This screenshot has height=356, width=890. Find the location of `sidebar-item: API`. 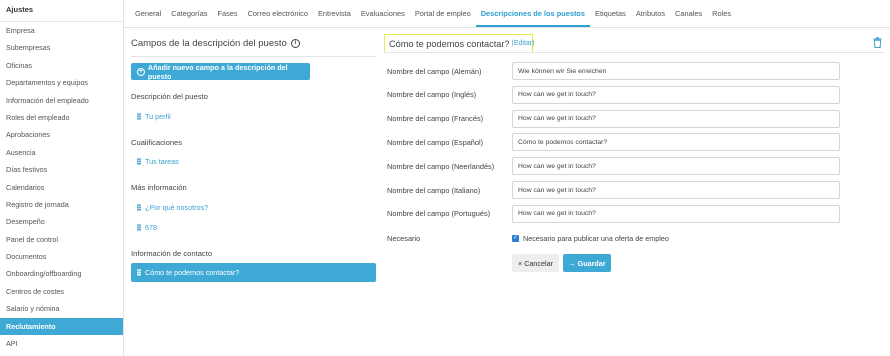

sidebar-item: API is located at coordinates (61, 343).